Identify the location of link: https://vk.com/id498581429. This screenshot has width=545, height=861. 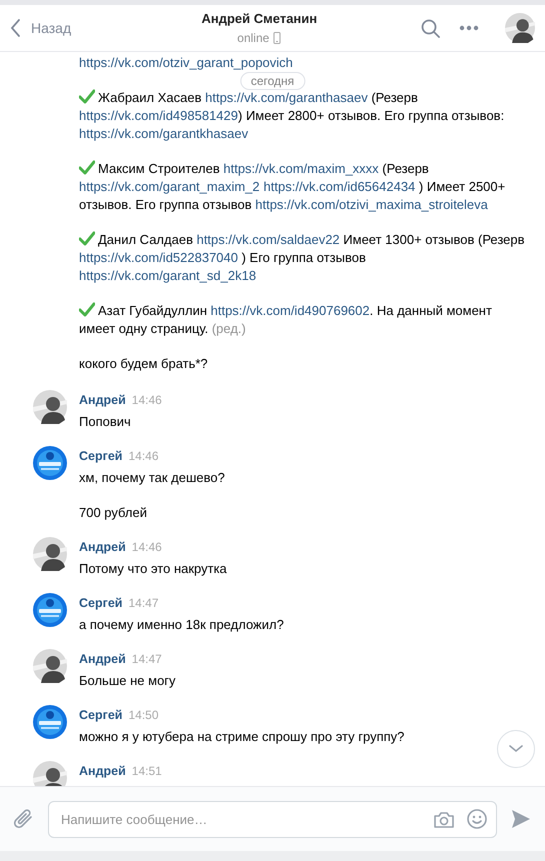
(158, 115).